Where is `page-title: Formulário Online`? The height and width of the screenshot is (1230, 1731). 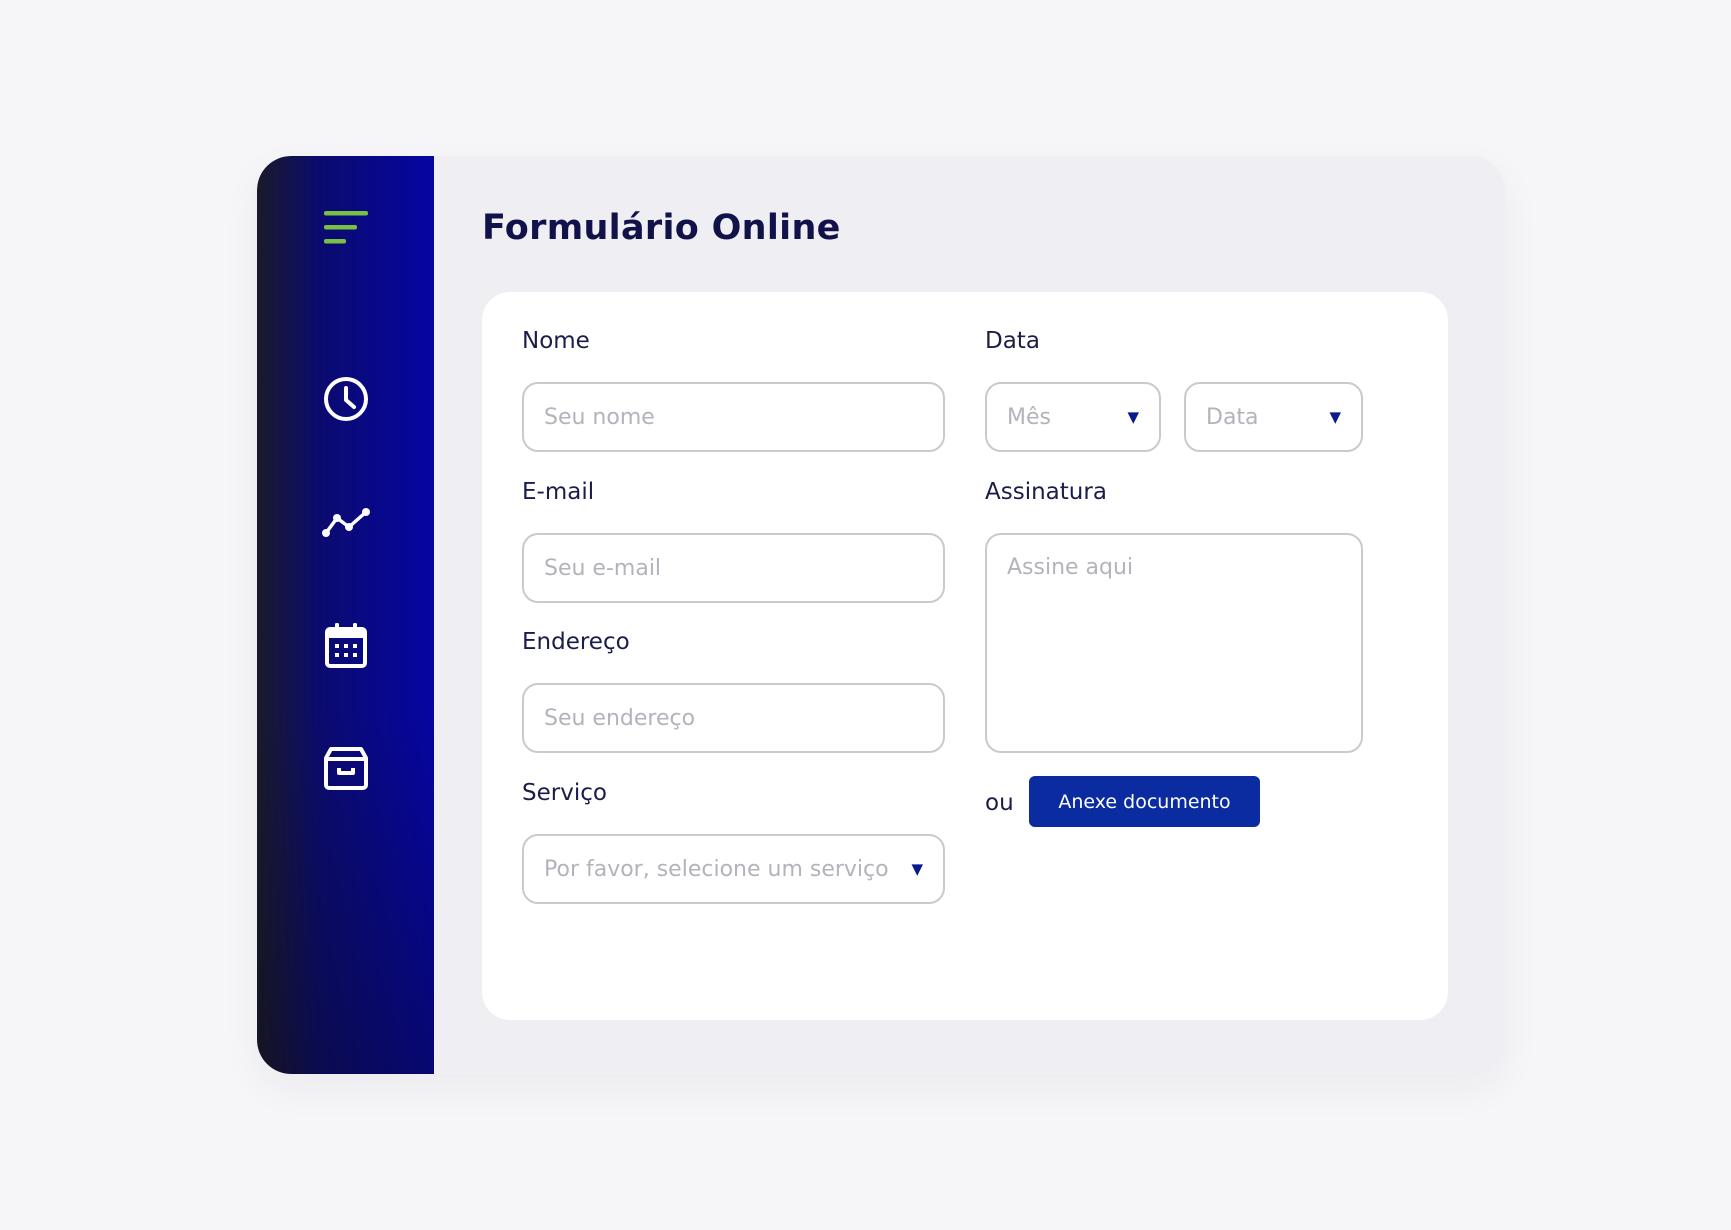
page-title: Formulário Online is located at coordinates (661, 228).